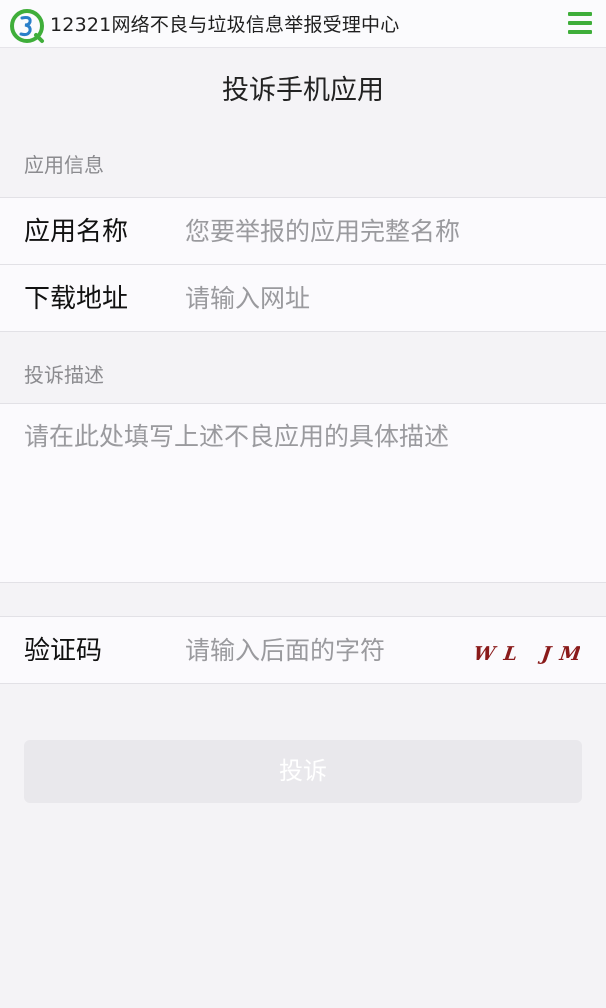  What do you see at coordinates (64, 375) in the screenshot?
I see `section-label-complaint: 投诉描述` at bounding box center [64, 375].